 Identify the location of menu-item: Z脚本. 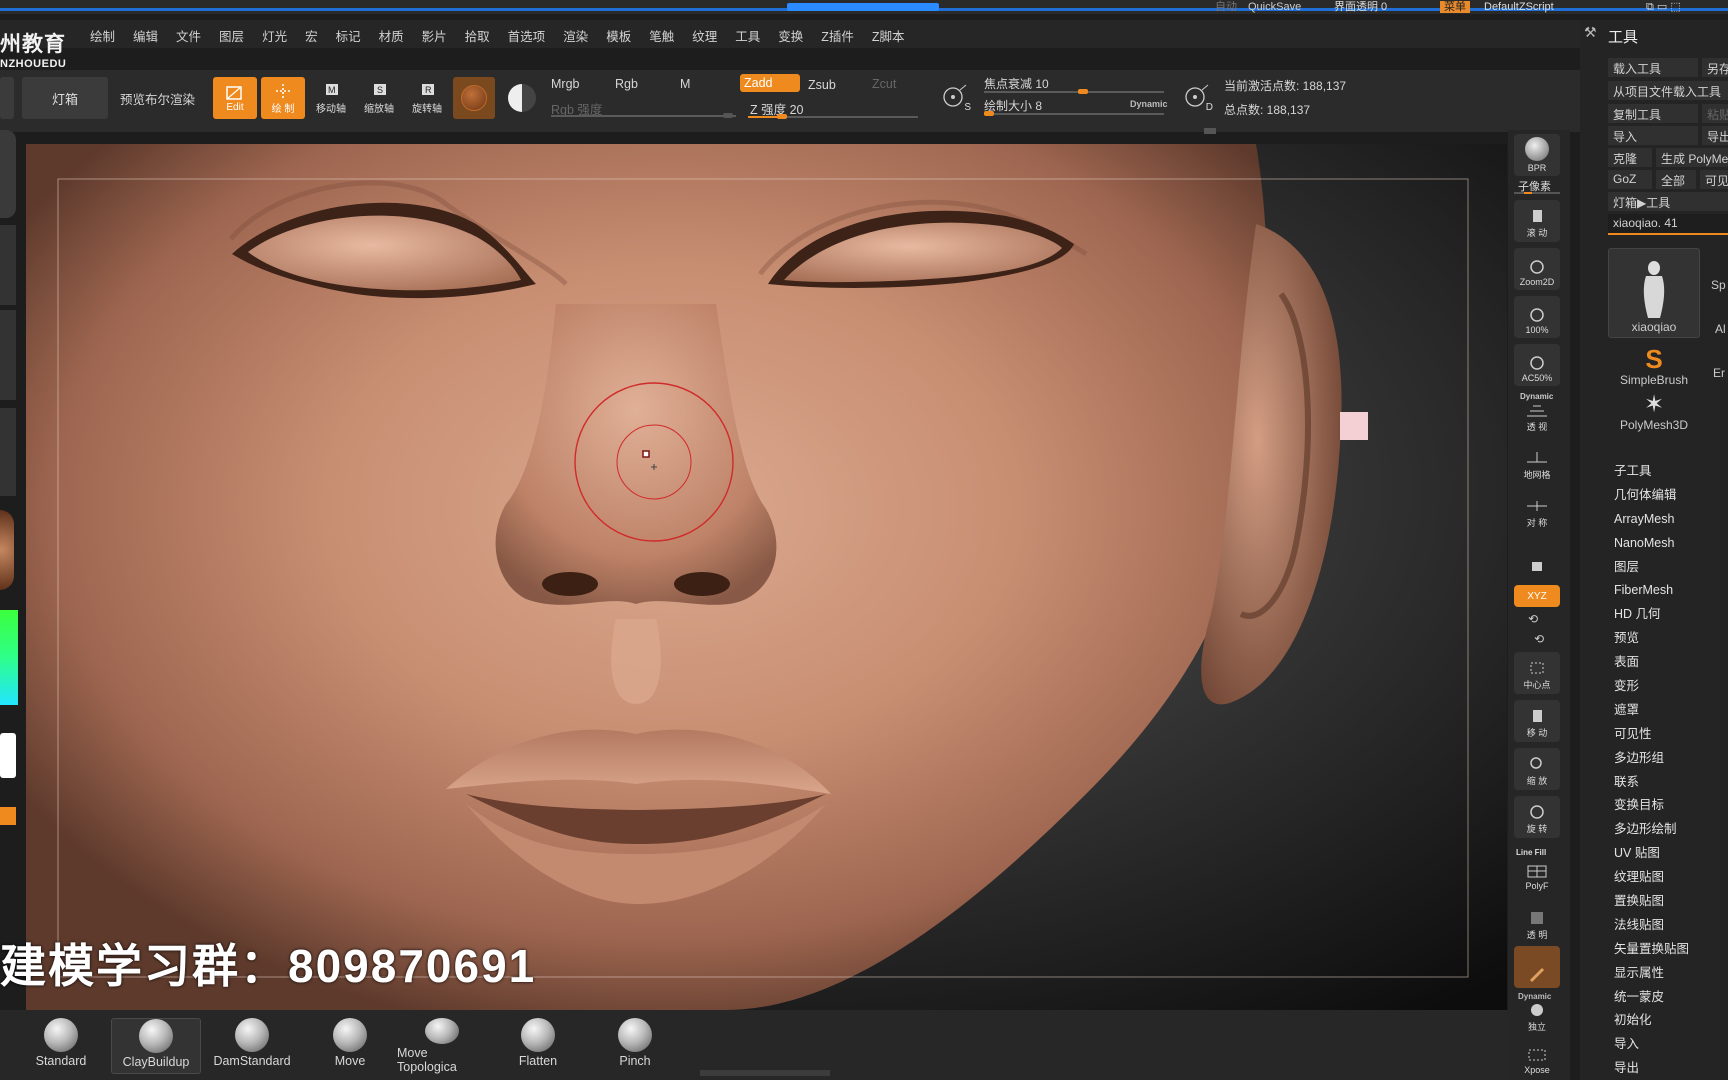
(888, 35).